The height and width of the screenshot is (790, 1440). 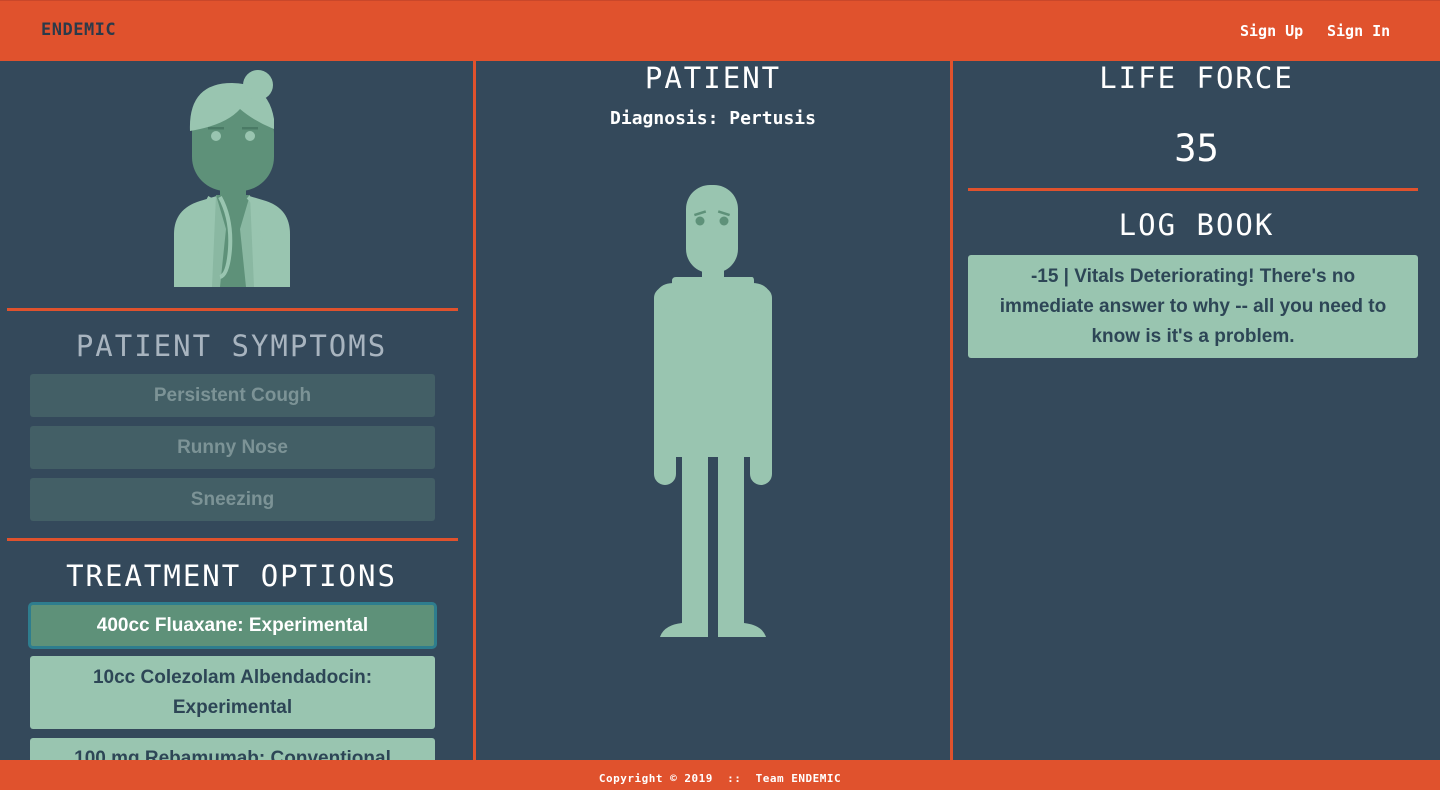 I want to click on logbook-title: LOG BOOK, so click(x=1196, y=225).